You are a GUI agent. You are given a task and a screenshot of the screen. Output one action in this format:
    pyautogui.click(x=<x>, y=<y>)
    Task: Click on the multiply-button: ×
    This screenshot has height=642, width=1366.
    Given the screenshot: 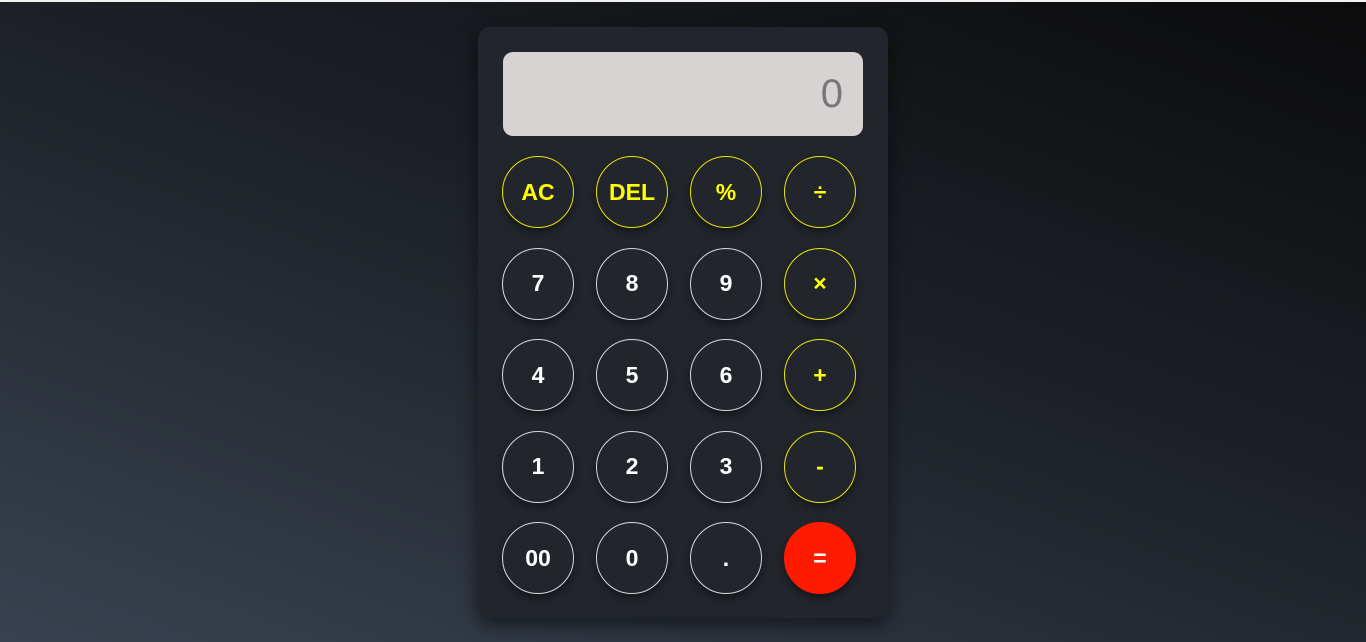 What is the action you would take?
    pyautogui.click(x=820, y=283)
    